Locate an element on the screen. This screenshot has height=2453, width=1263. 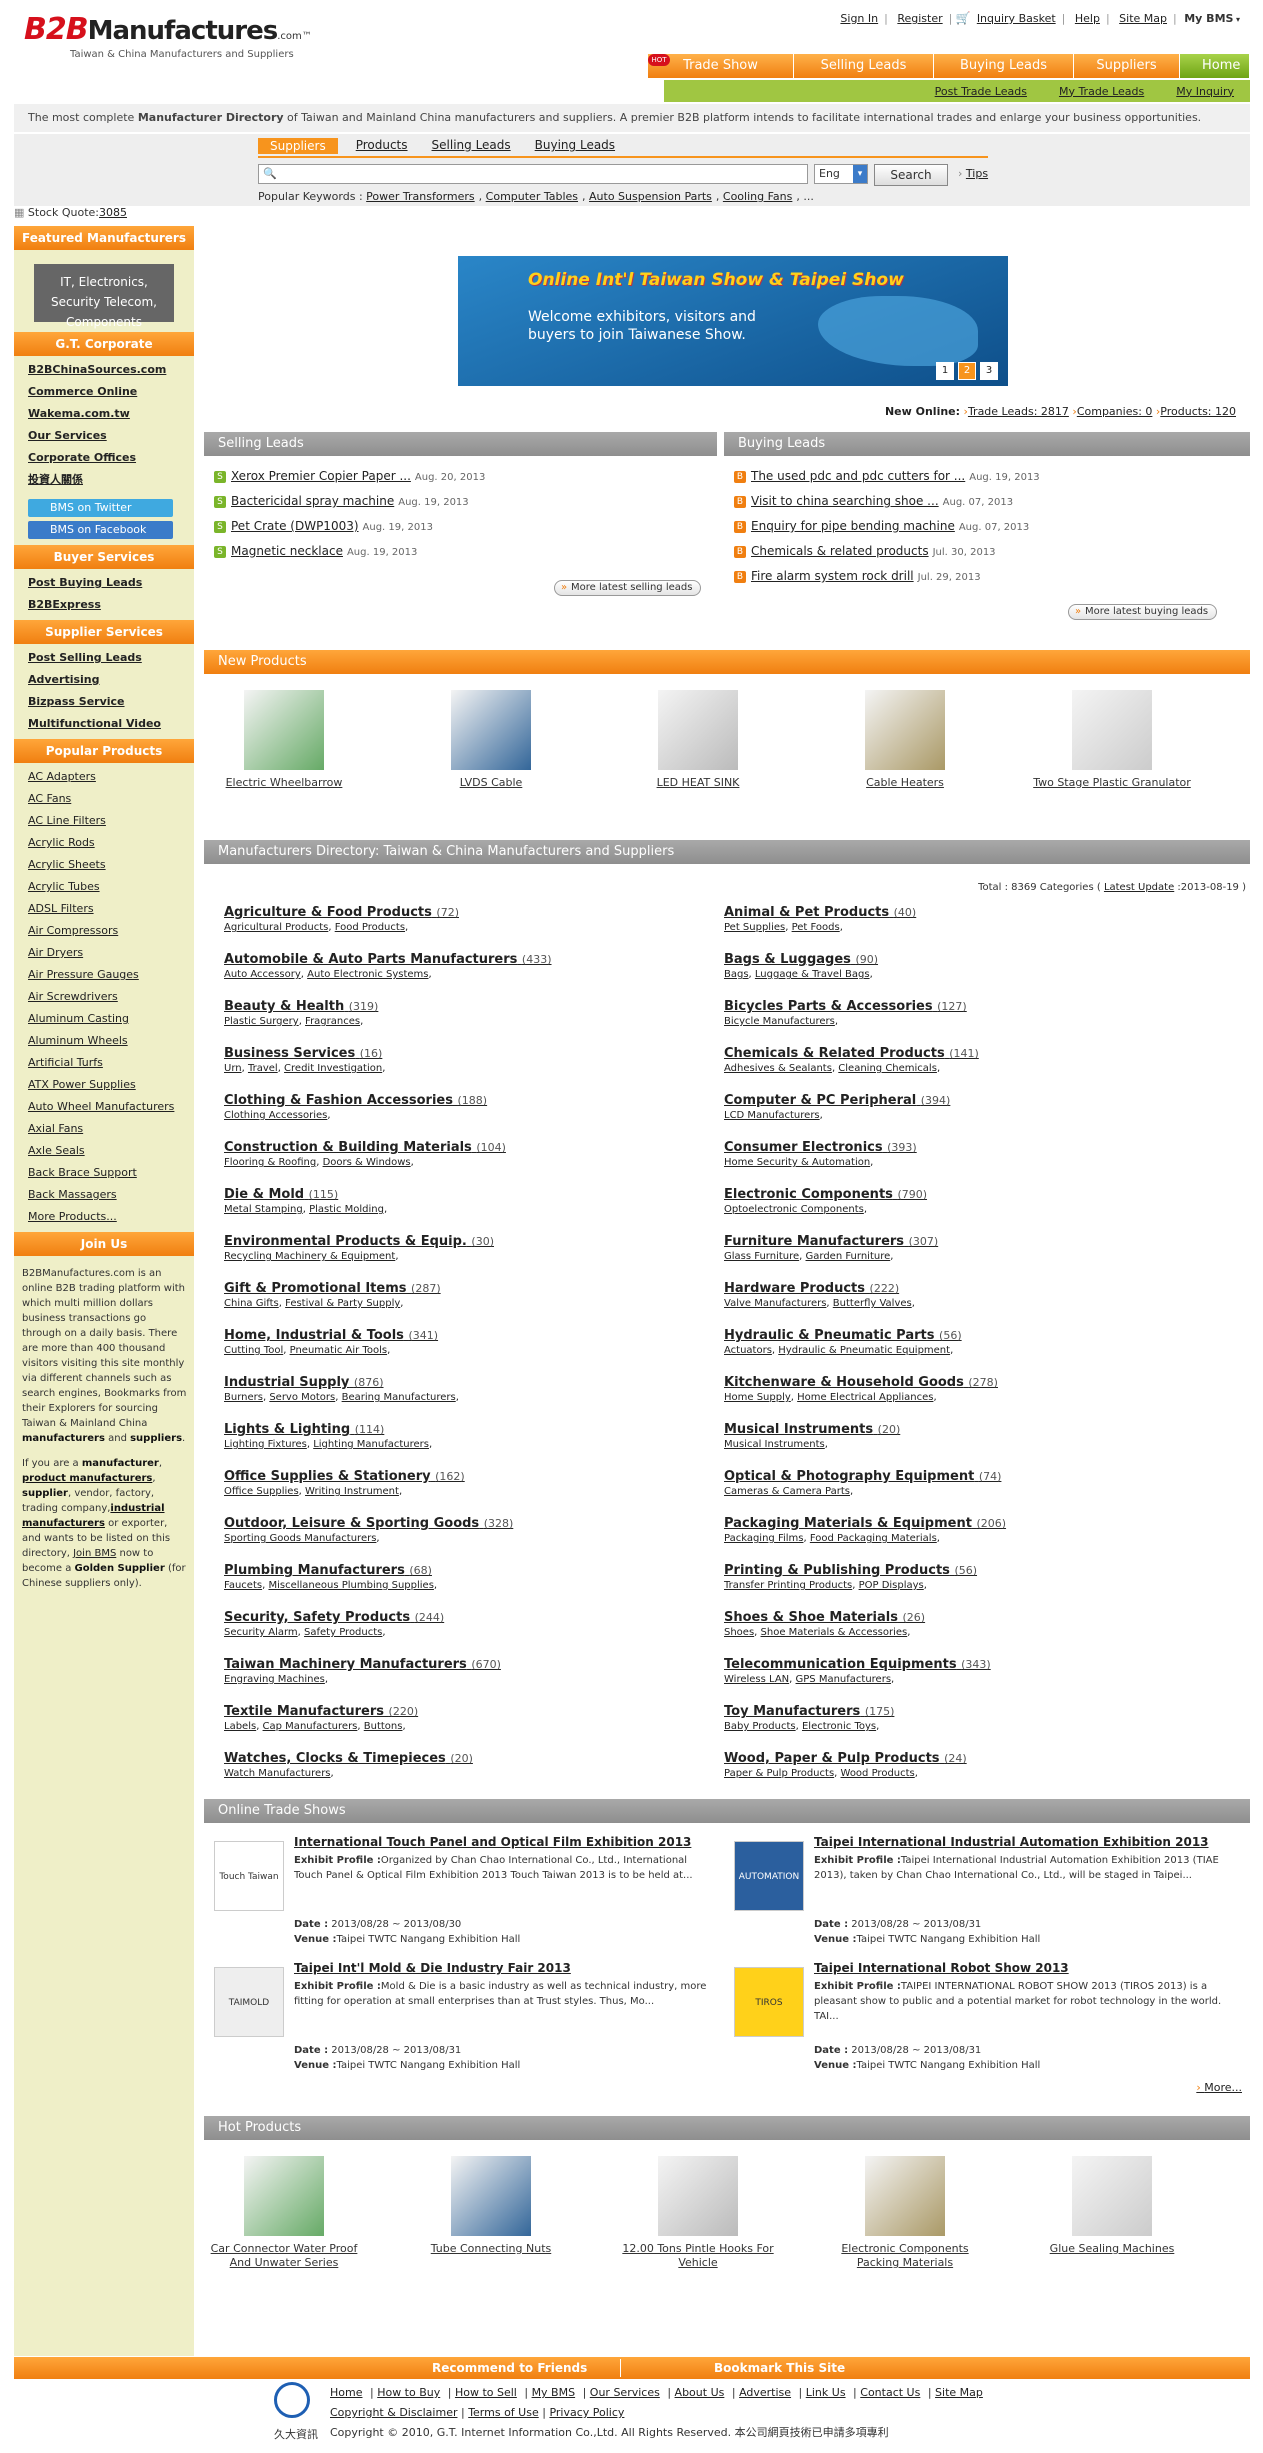
category-name: Lights & Lighting is located at coordinates (287, 1429).